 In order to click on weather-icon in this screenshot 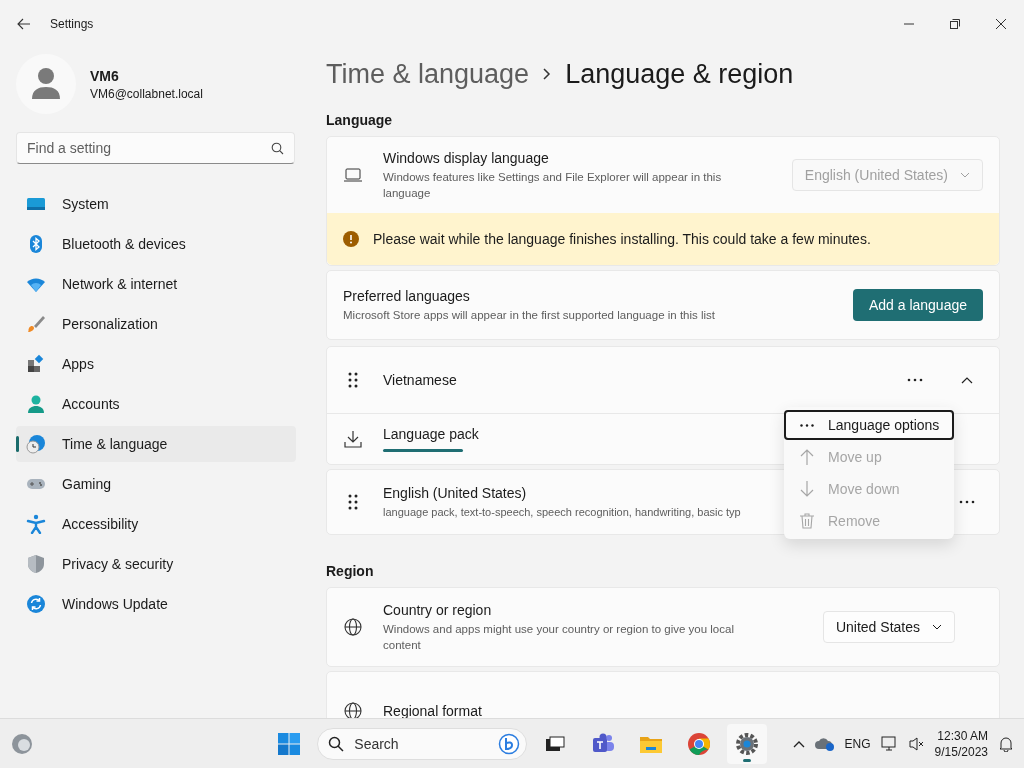, I will do `click(22, 743)`.